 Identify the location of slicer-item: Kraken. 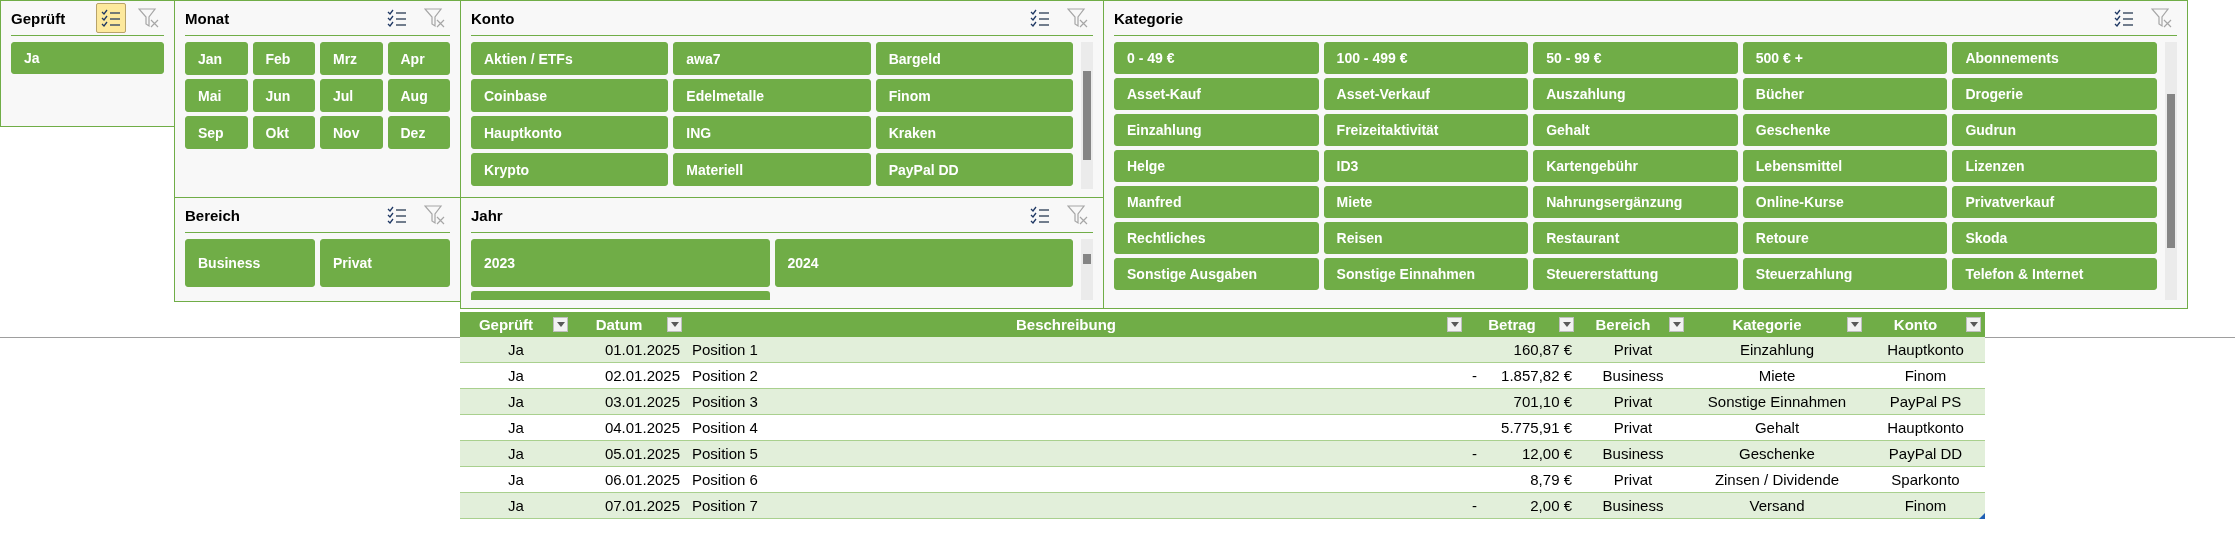
(974, 132).